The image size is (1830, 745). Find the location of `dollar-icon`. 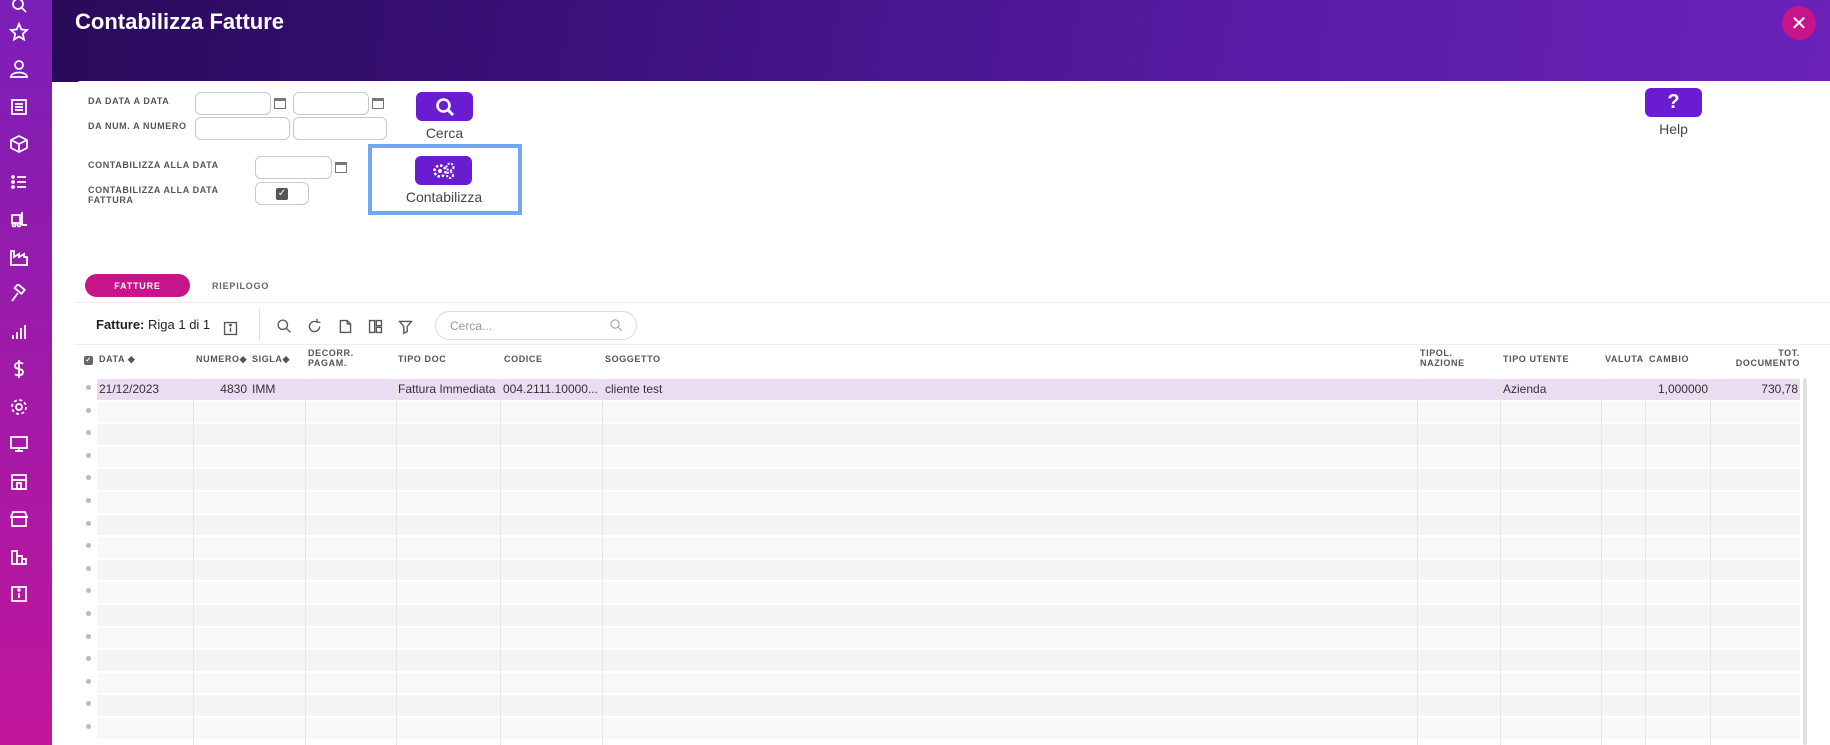

dollar-icon is located at coordinates (19, 369).